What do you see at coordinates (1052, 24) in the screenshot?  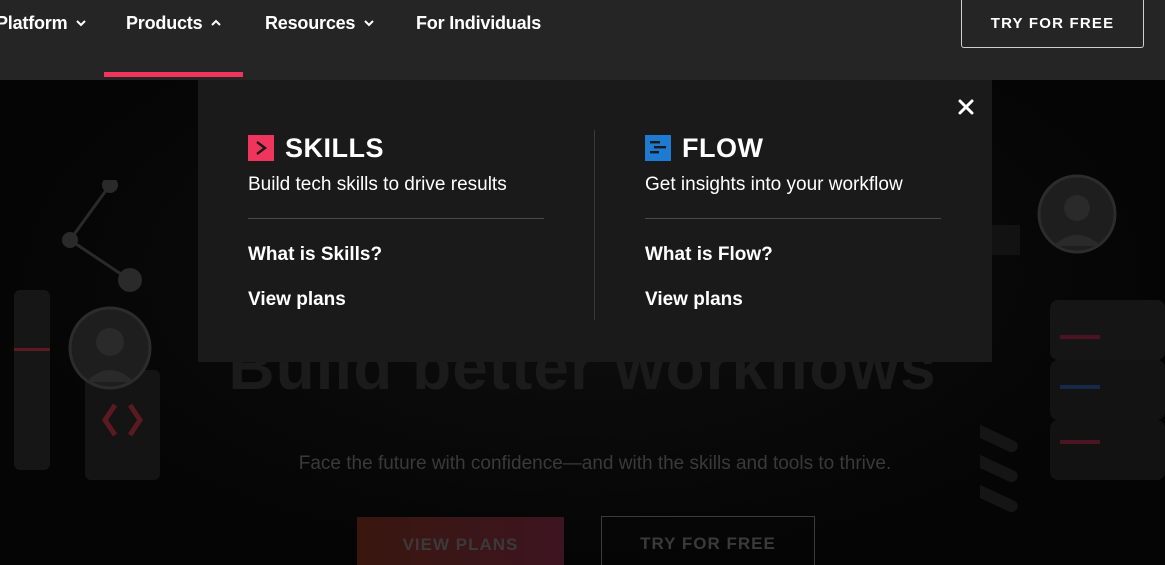 I see `try-for-free-button: TRY FOR FREE` at bounding box center [1052, 24].